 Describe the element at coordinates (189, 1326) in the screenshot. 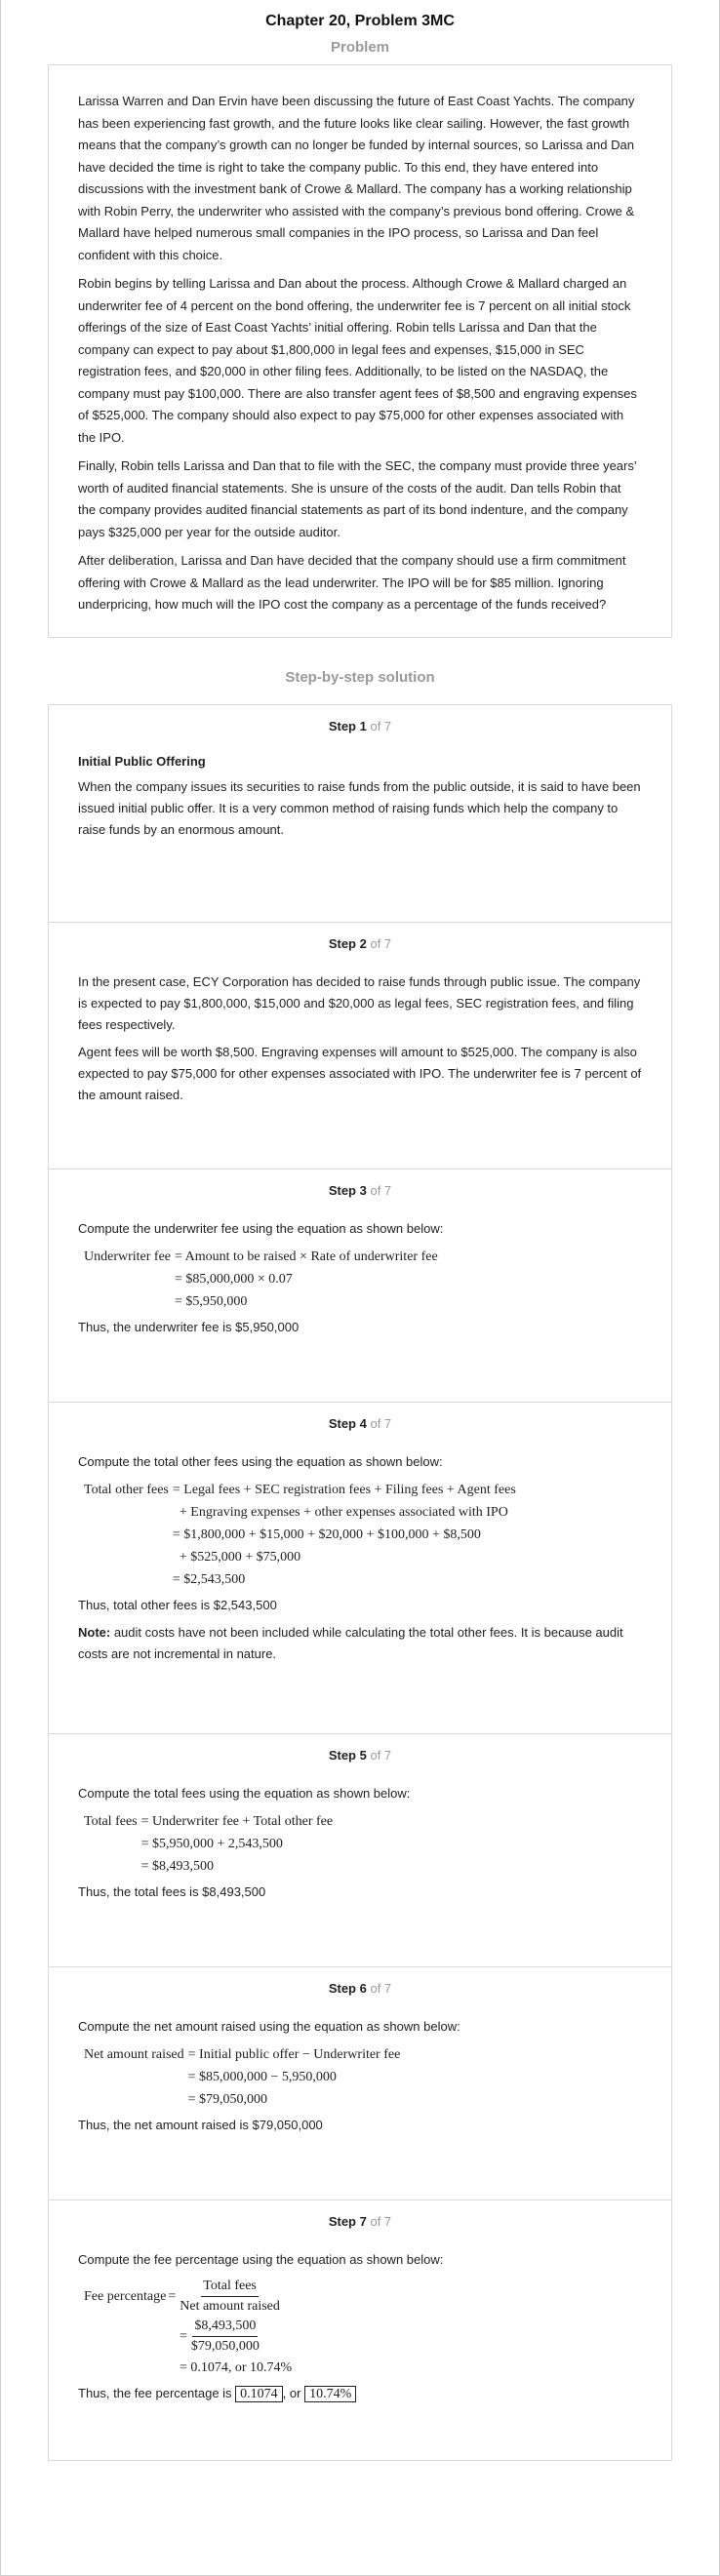

I see `step-result: Thus, the underwriter fee is $5,950,000` at that location.